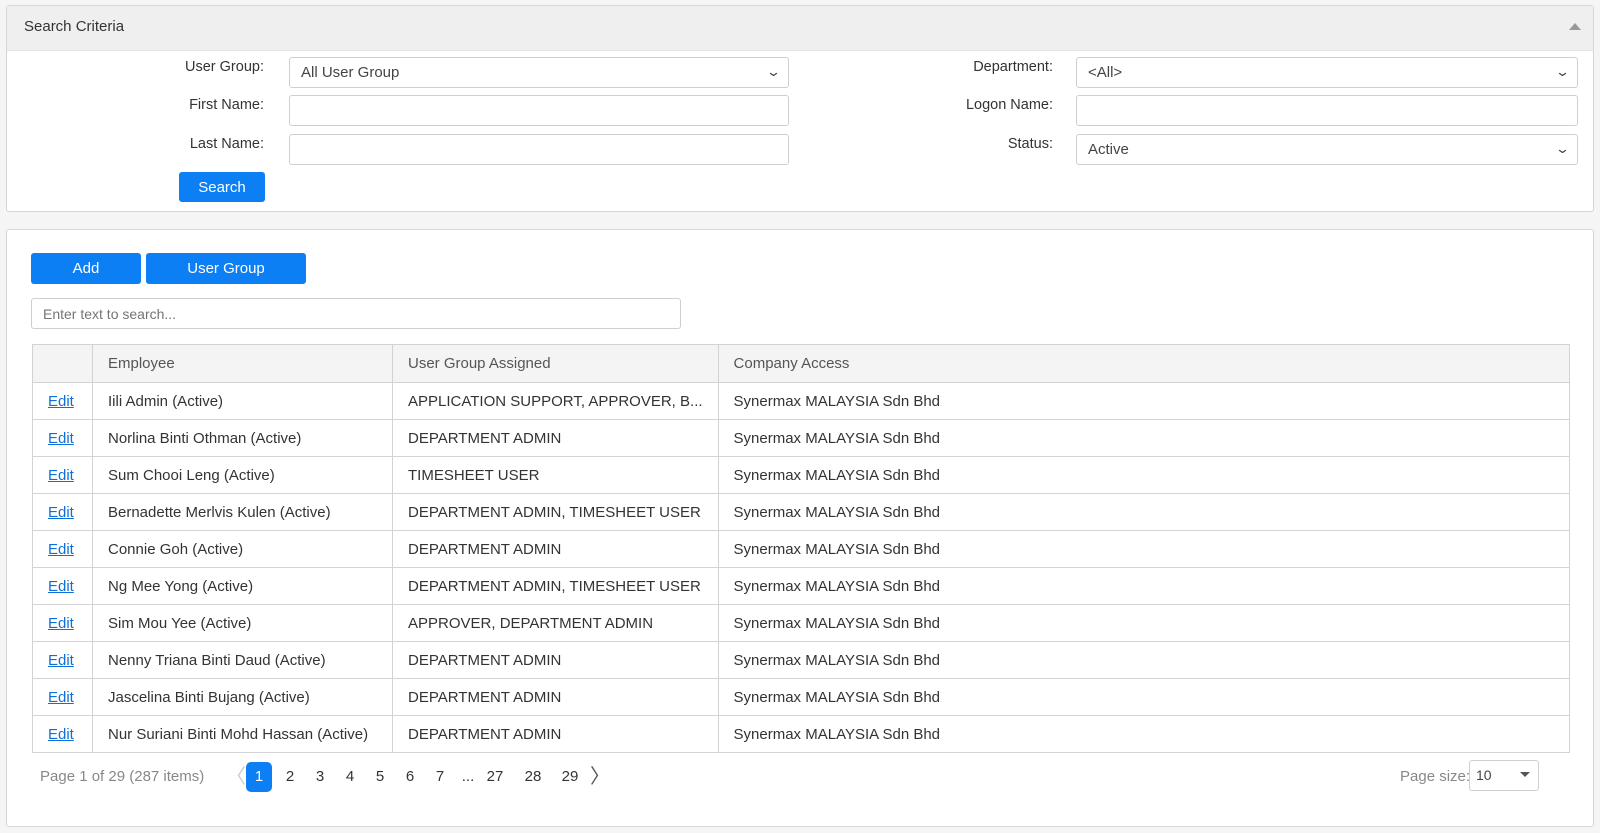 The image size is (1600, 833). What do you see at coordinates (555, 363) in the screenshot?
I see `column-header-user-group: User Group Assigned` at bounding box center [555, 363].